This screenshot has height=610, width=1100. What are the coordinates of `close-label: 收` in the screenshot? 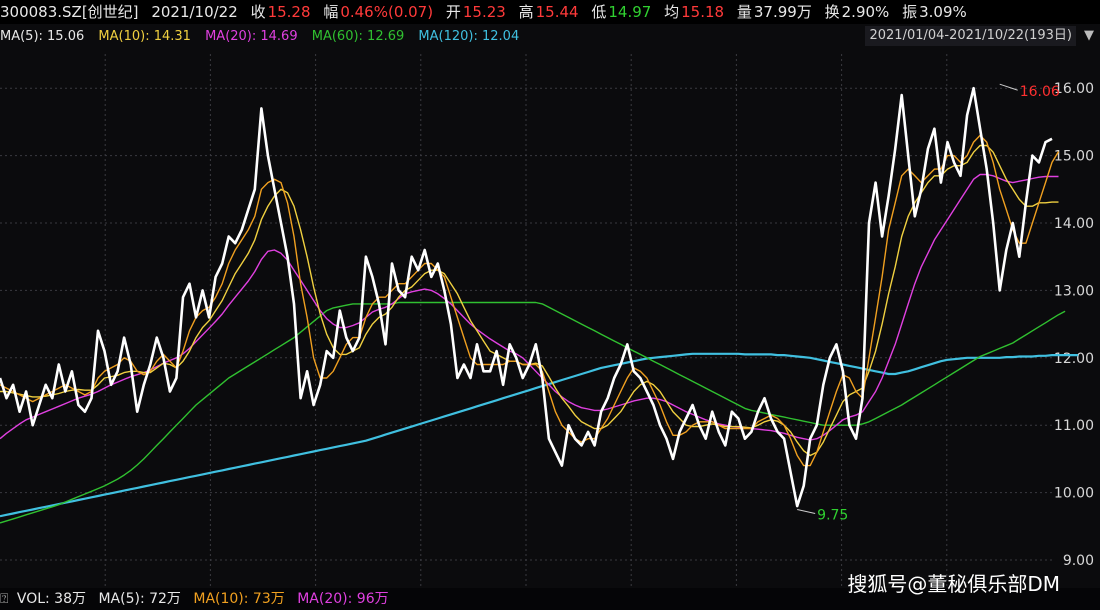 It's located at (258, 12).